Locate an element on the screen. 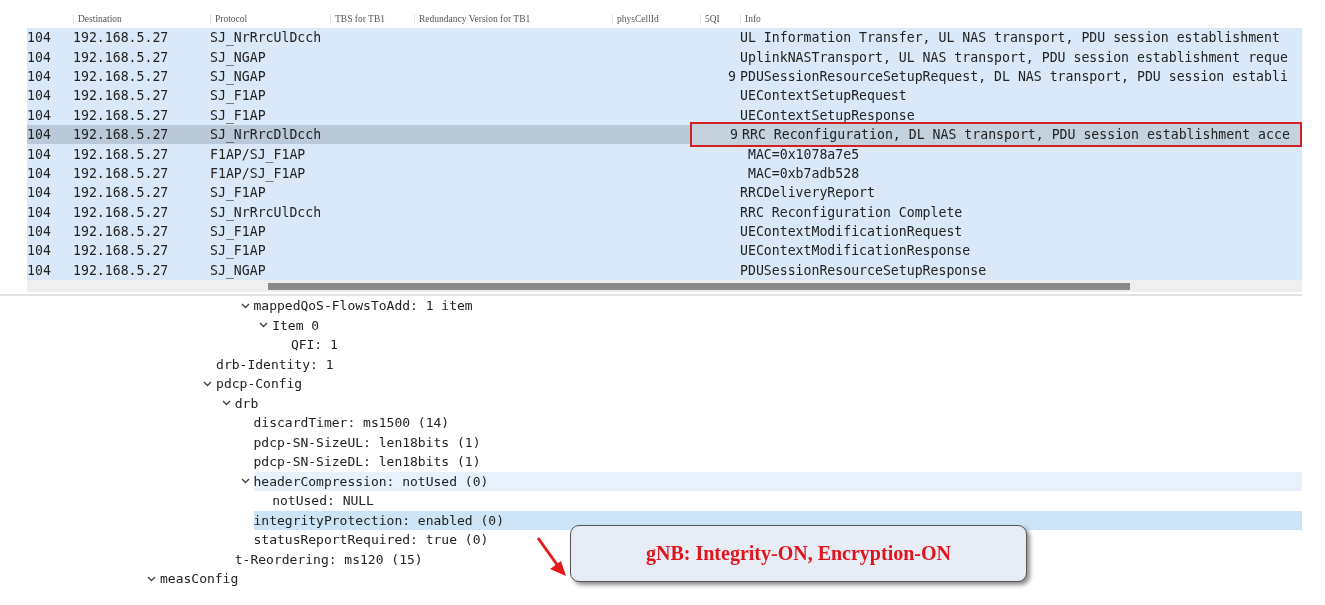  tree-item: pdcp-SN-SizeUL: len18bits (1) is located at coordinates (367, 442).